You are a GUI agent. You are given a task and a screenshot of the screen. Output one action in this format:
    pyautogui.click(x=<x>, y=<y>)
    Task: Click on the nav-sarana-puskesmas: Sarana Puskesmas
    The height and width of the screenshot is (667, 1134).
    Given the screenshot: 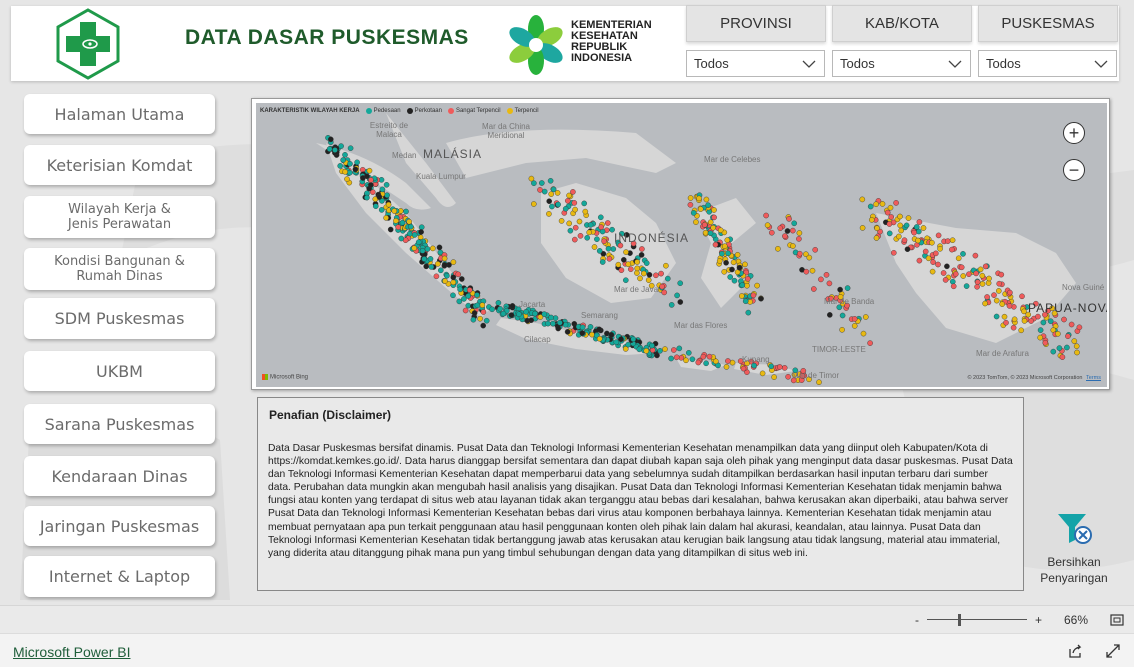 What is the action you would take?
    pyautogui.click(x=119, y=424)
    